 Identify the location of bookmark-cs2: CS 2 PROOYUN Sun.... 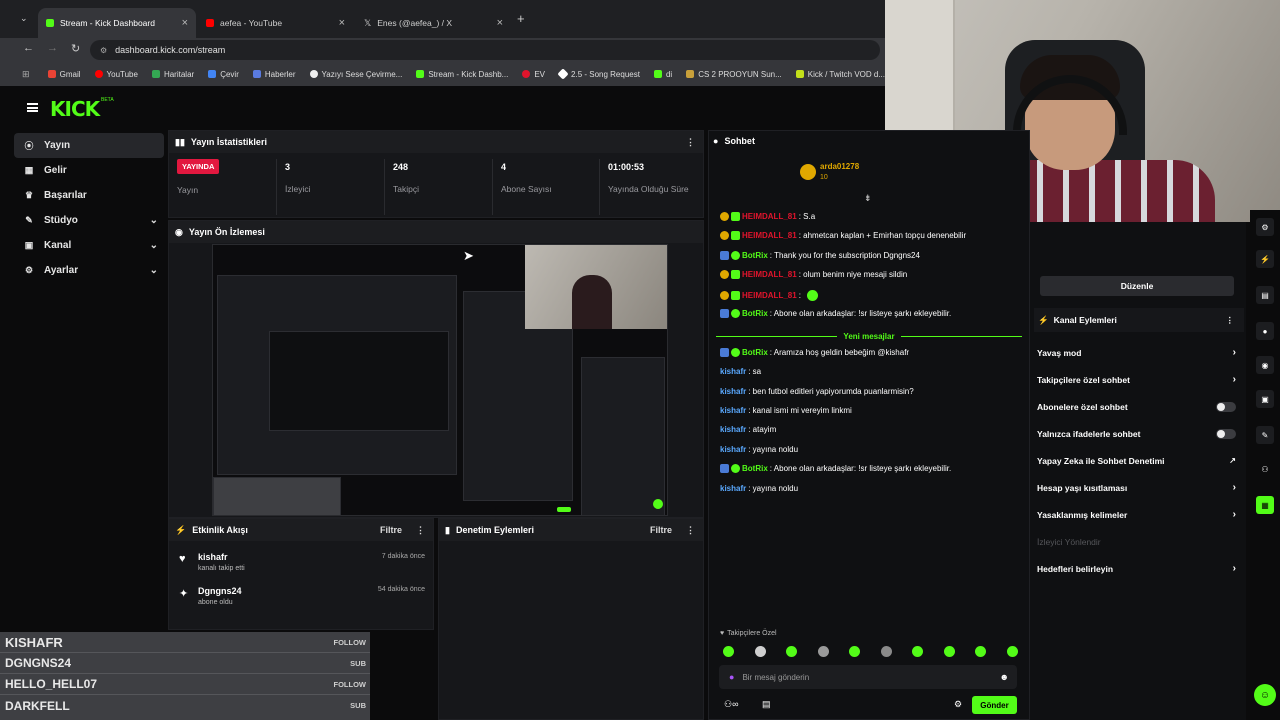
(734, 74).